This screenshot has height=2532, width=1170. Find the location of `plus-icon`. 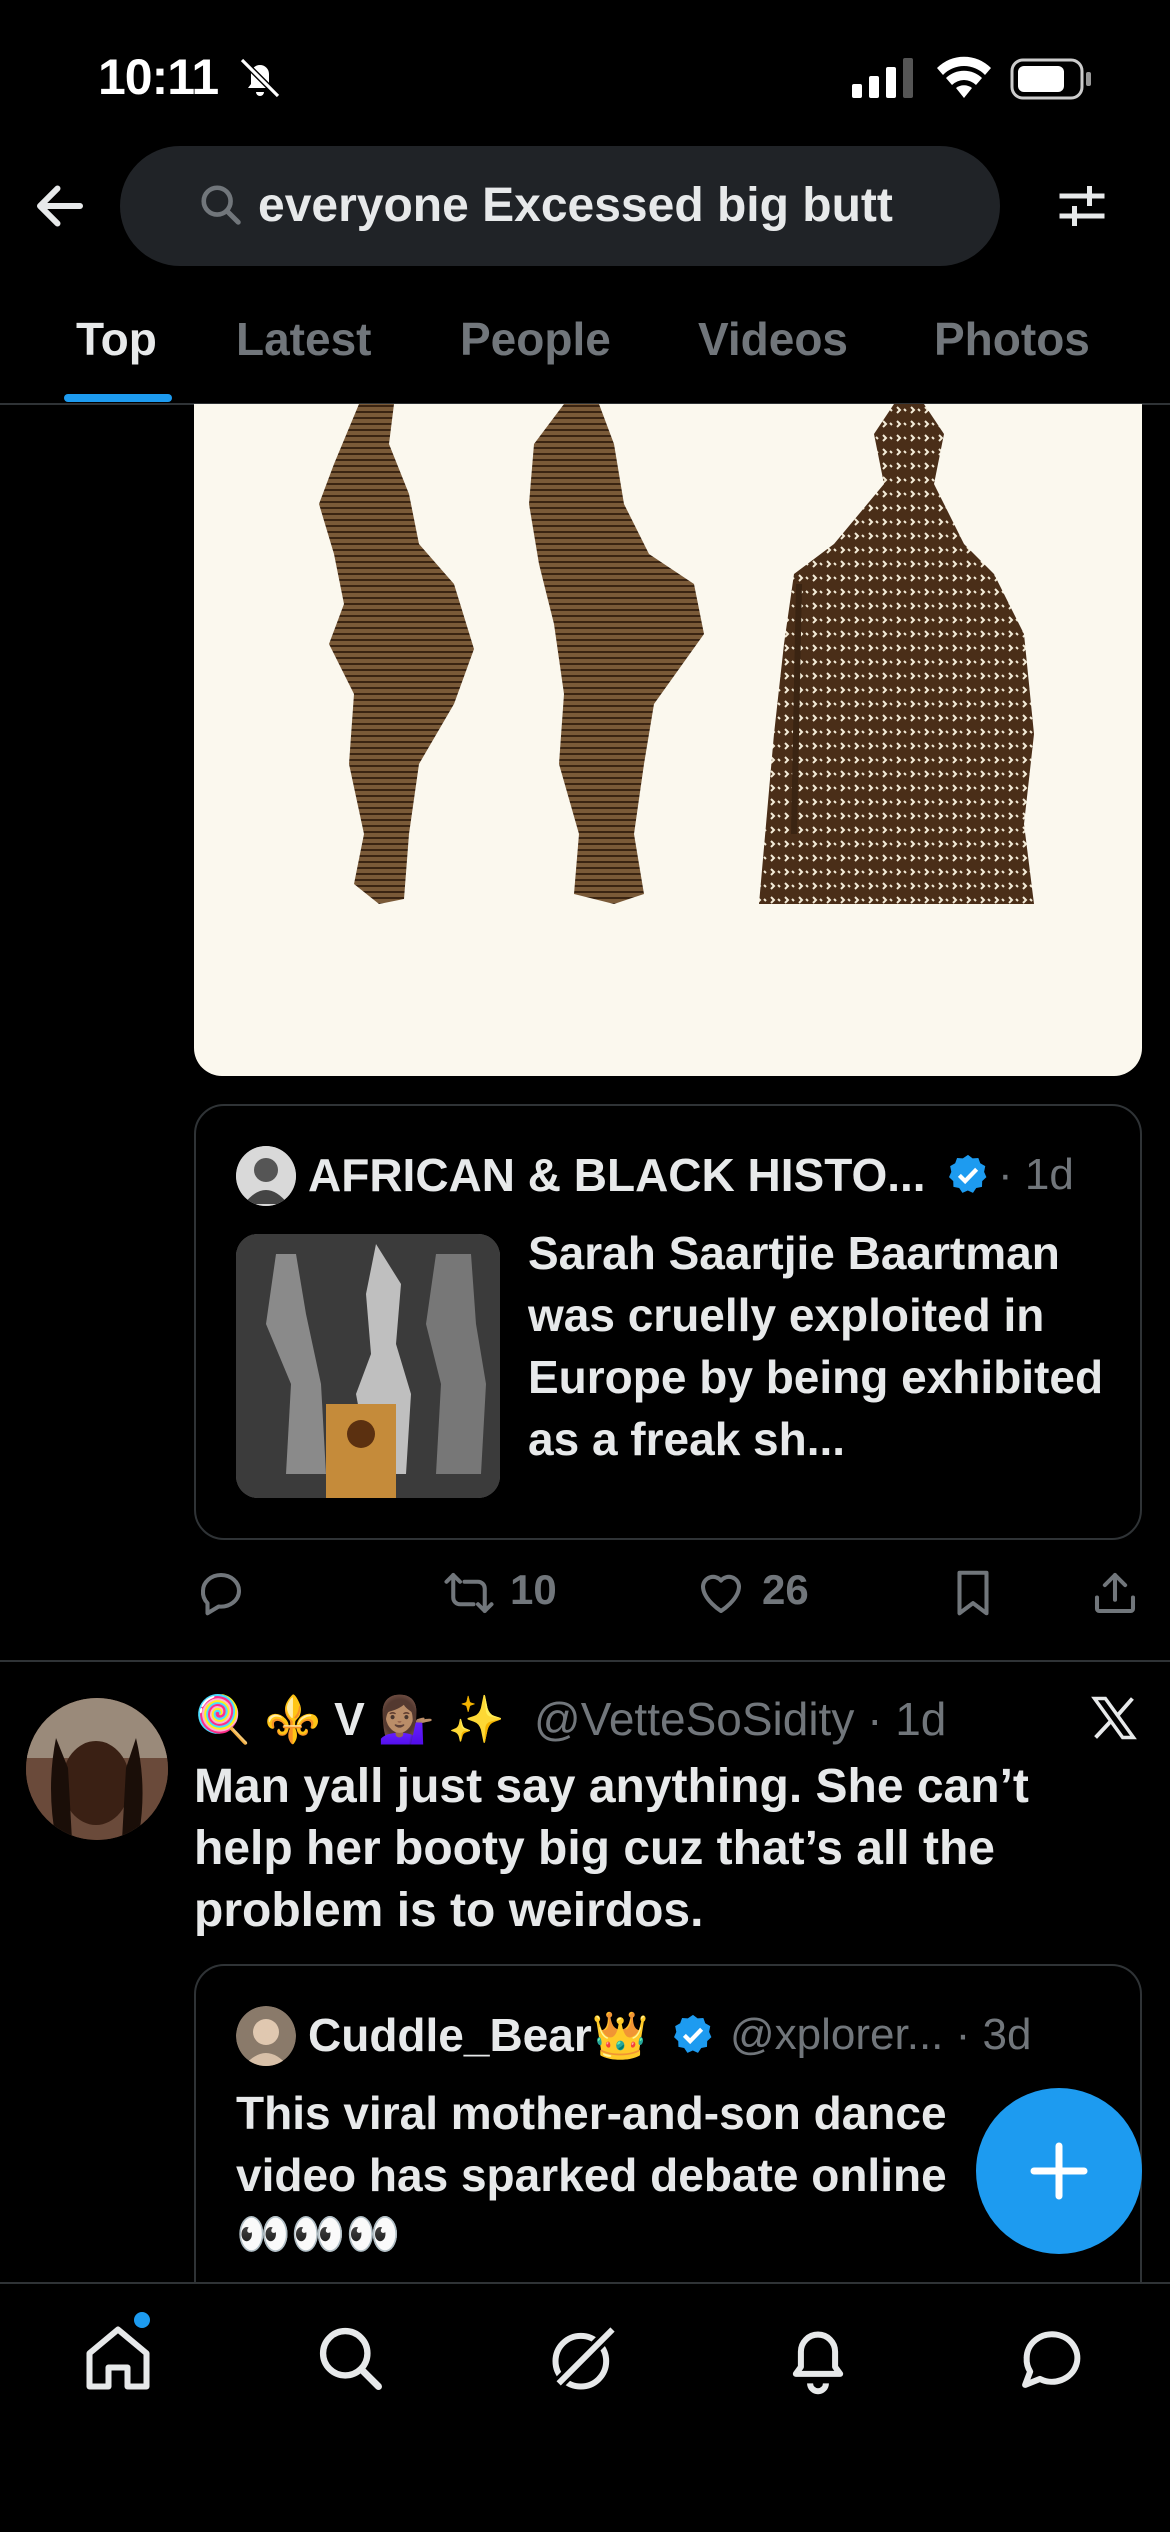

plus-icon is located at coordinates (1059, 2171).